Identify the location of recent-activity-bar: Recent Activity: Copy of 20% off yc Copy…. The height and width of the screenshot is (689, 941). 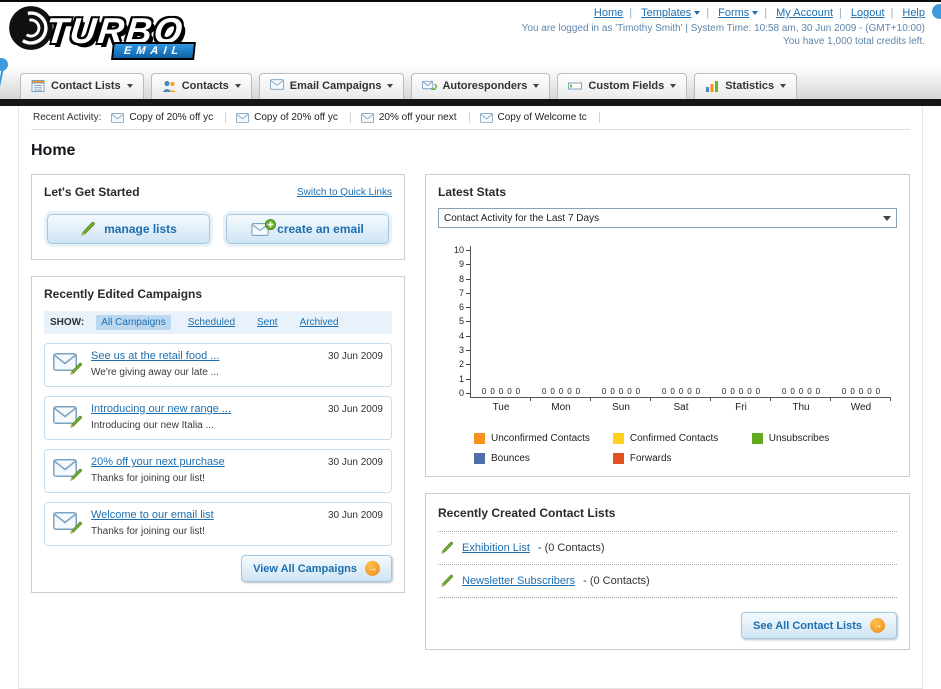
(470, 118).